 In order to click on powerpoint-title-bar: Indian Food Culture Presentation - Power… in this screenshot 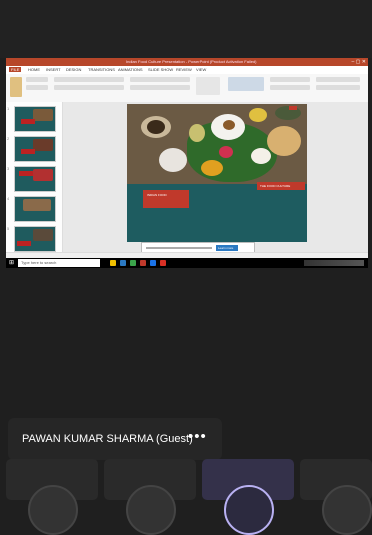, I will do `click(187, 62)`.